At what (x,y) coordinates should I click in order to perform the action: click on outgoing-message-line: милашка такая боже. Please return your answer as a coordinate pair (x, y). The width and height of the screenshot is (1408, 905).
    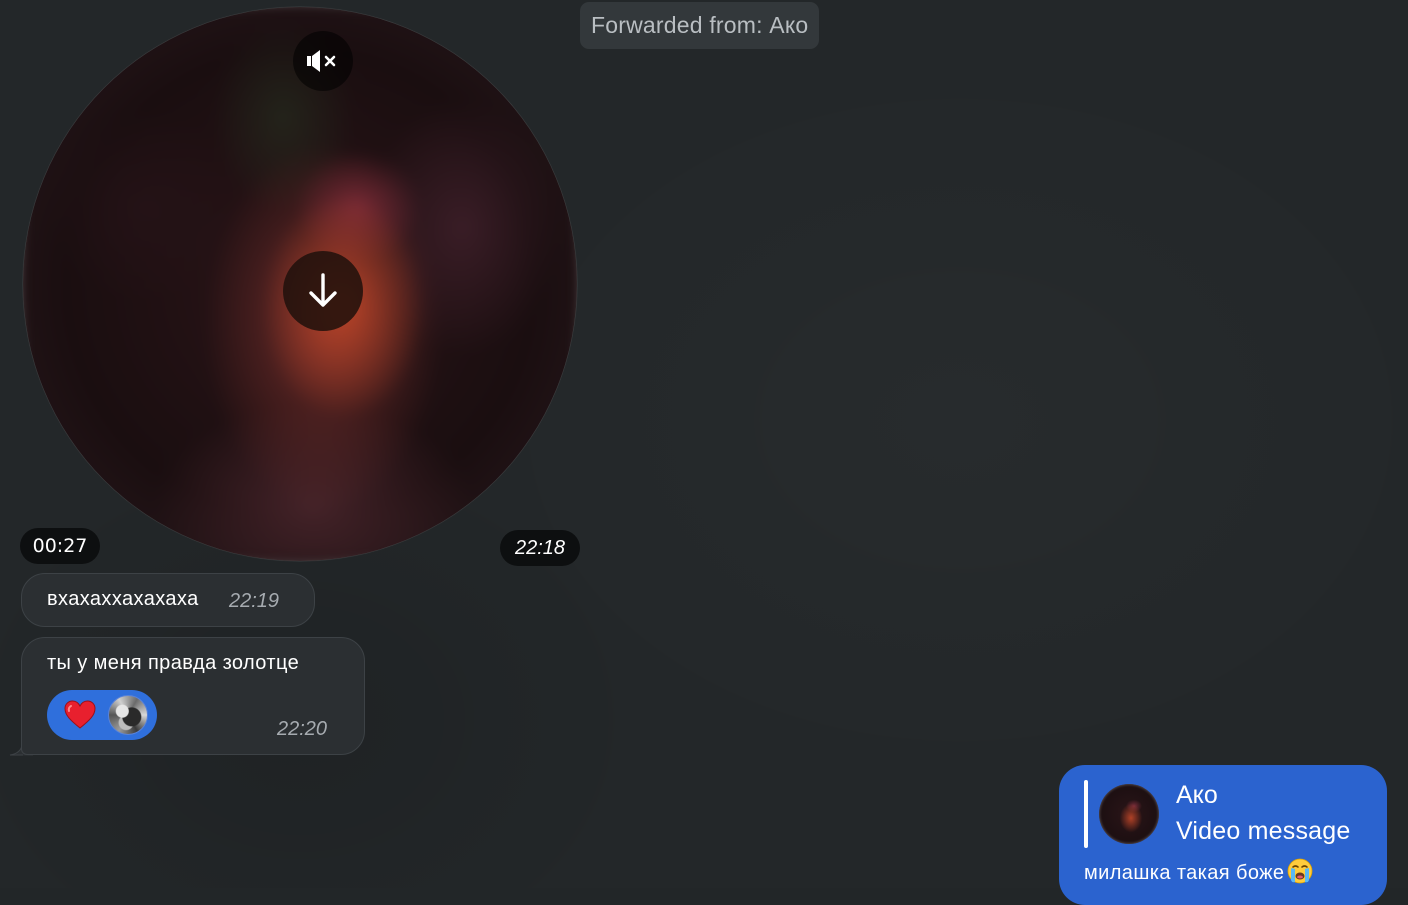
    Looking at the image, I should click on (1198, 871).